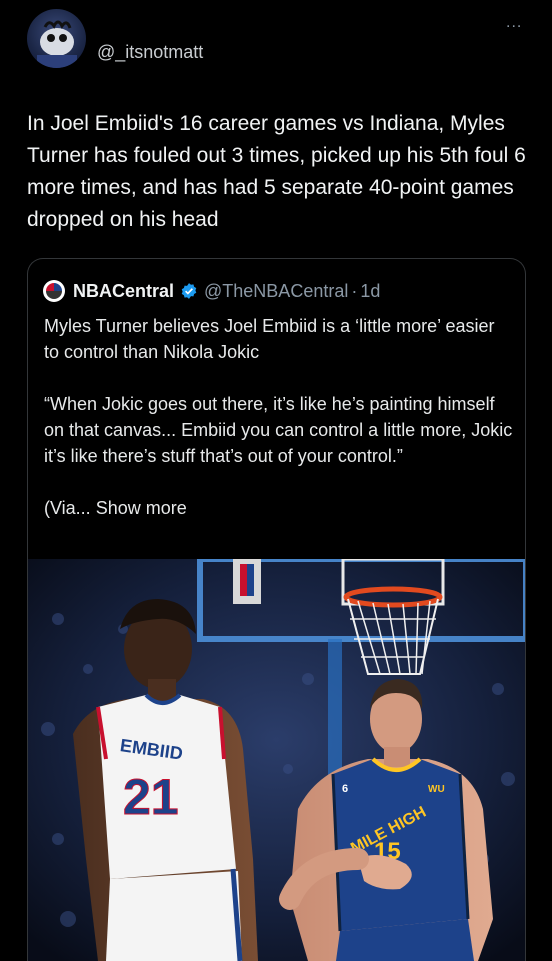  I want to click on nba-logo-icon, so click(54, 291).